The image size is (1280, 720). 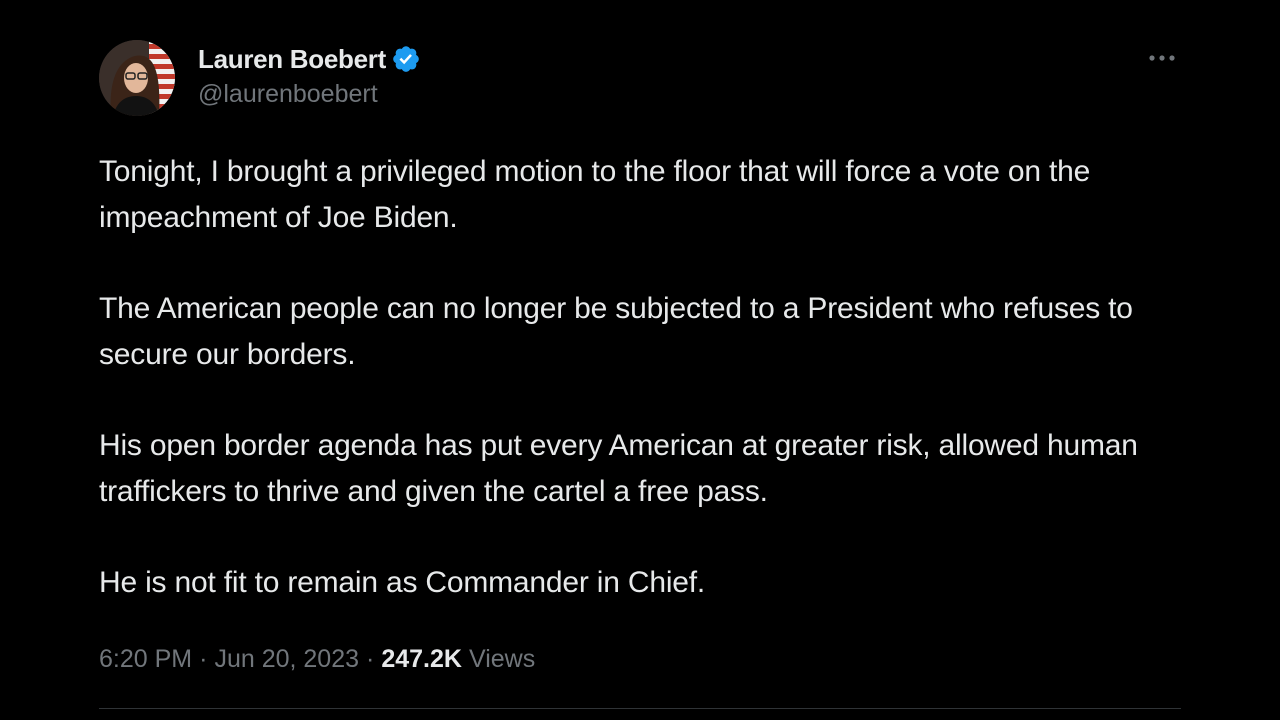 I want to click on more-options-icon, so click(x=1162, y=58).